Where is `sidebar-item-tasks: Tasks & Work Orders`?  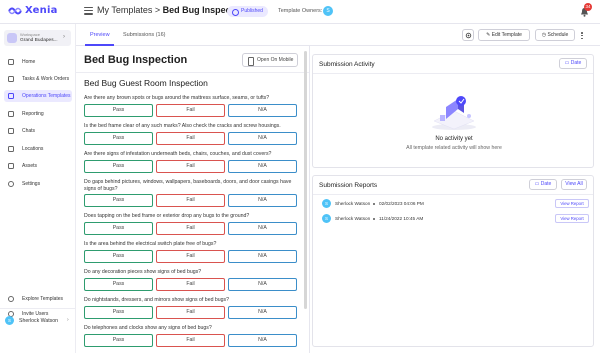
sidebar-item-tasks: Tasks & Work Orders is located at coordinates (38, 79).